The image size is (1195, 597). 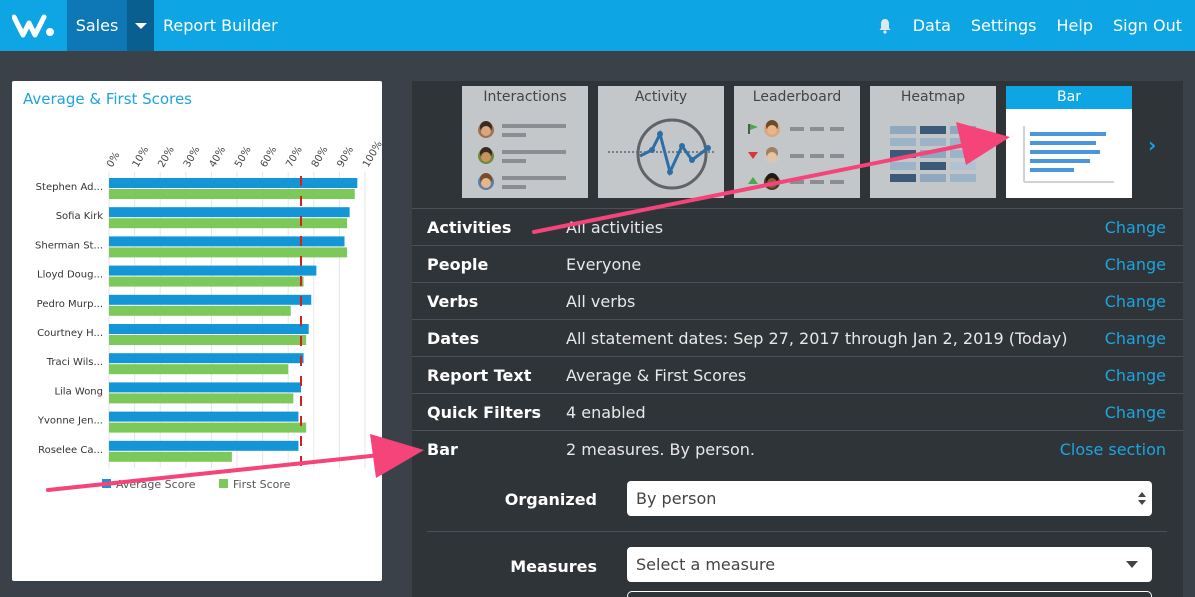 I want to click on row-value: All verbs, so click(x=601, y=301).